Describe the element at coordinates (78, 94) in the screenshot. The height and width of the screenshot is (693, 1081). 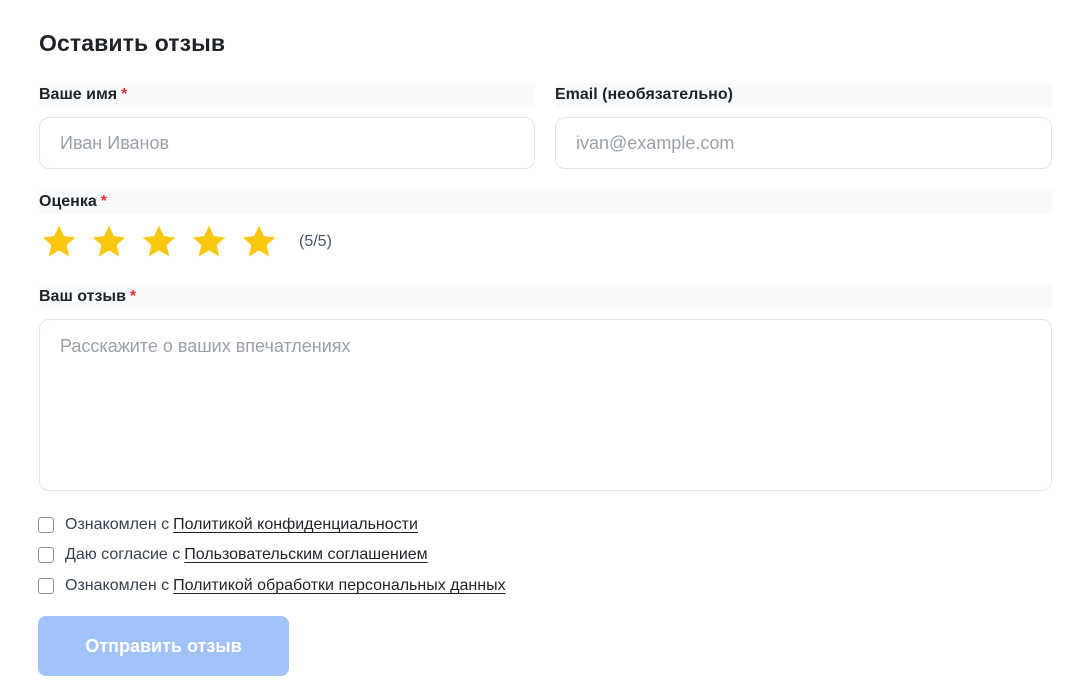
I see `name-label-text: Ваше имя` at that location.